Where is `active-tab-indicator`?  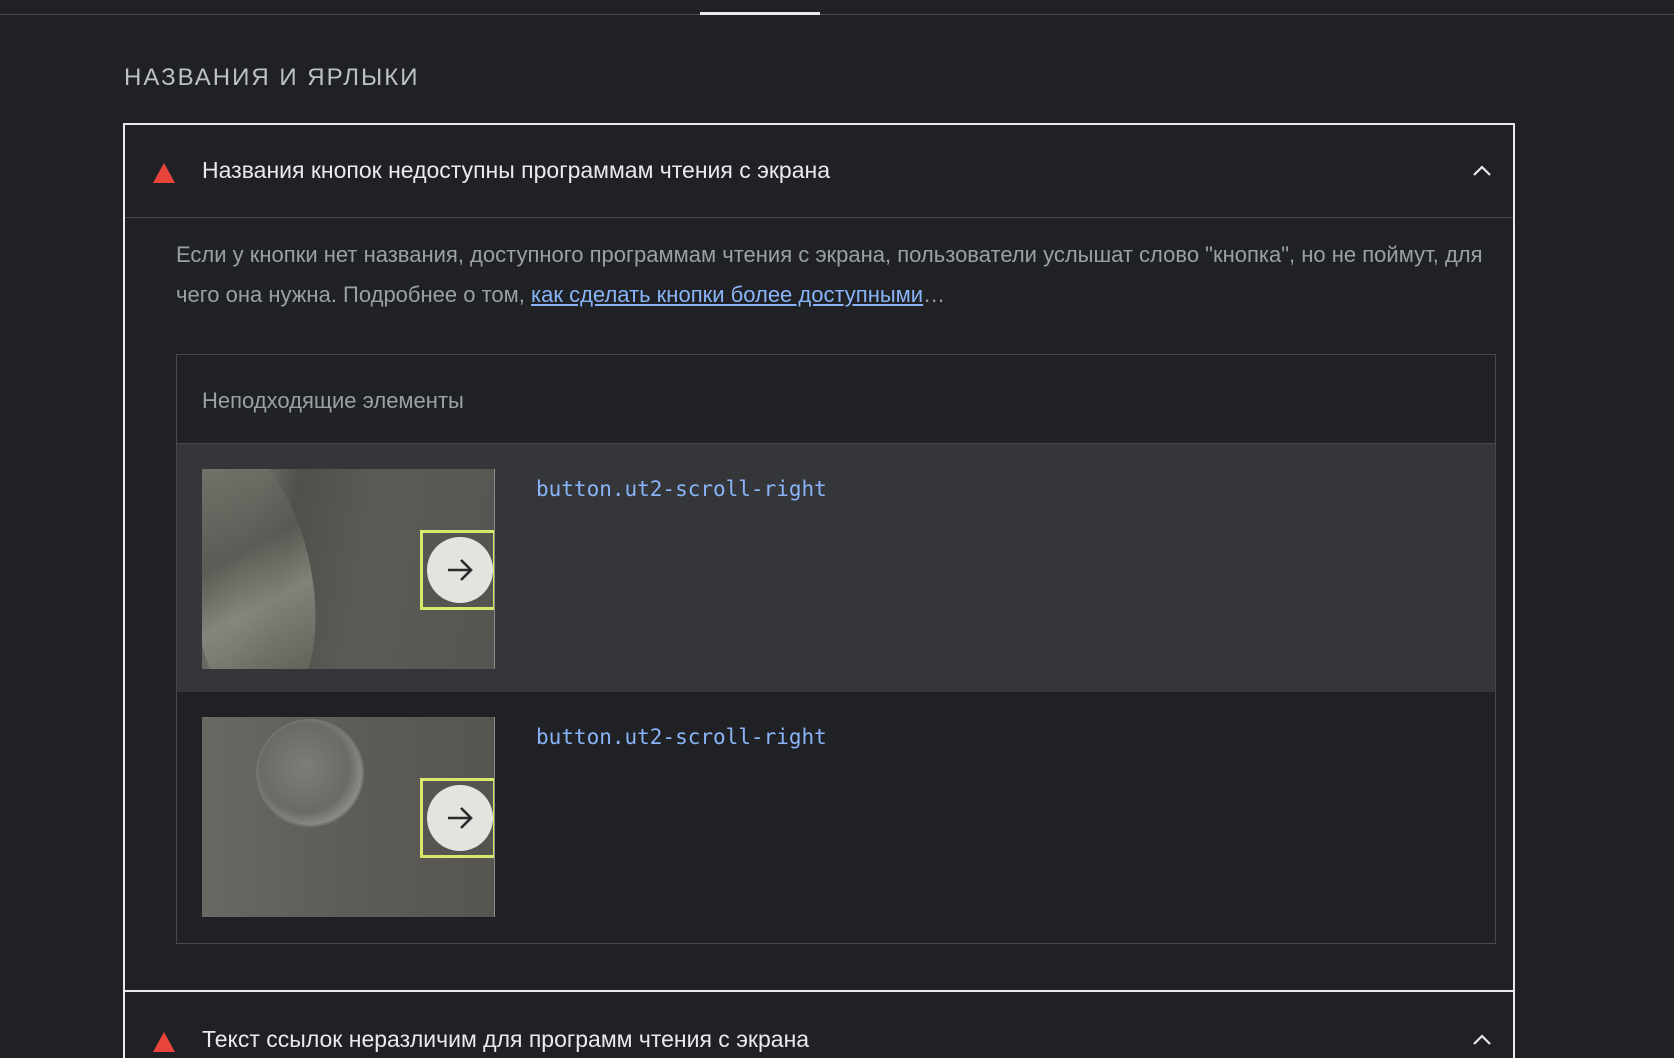
active-tab-indicator is located at coordinates (760, 13).